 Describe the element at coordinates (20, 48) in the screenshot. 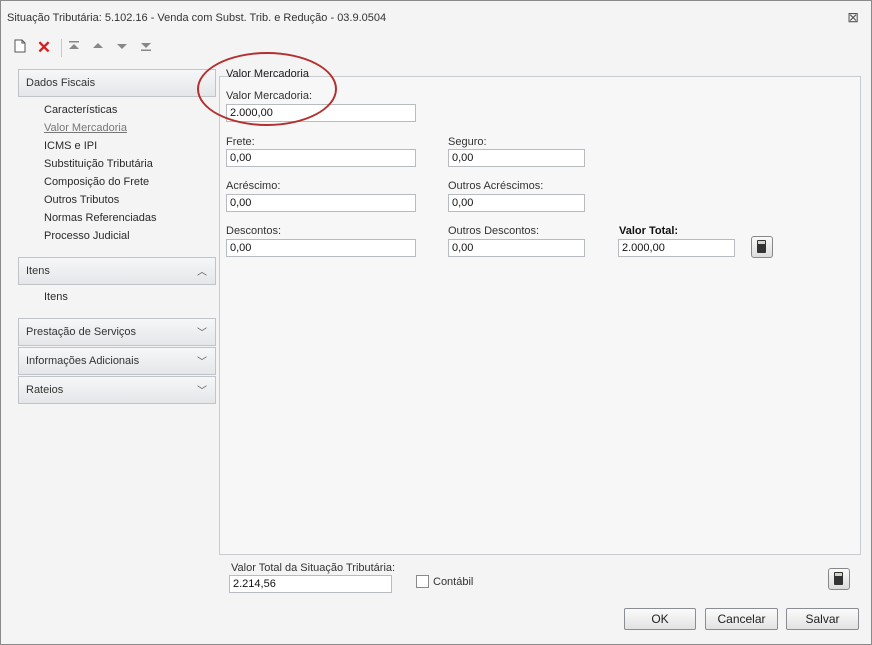

I see `new-document-icon` at that location.